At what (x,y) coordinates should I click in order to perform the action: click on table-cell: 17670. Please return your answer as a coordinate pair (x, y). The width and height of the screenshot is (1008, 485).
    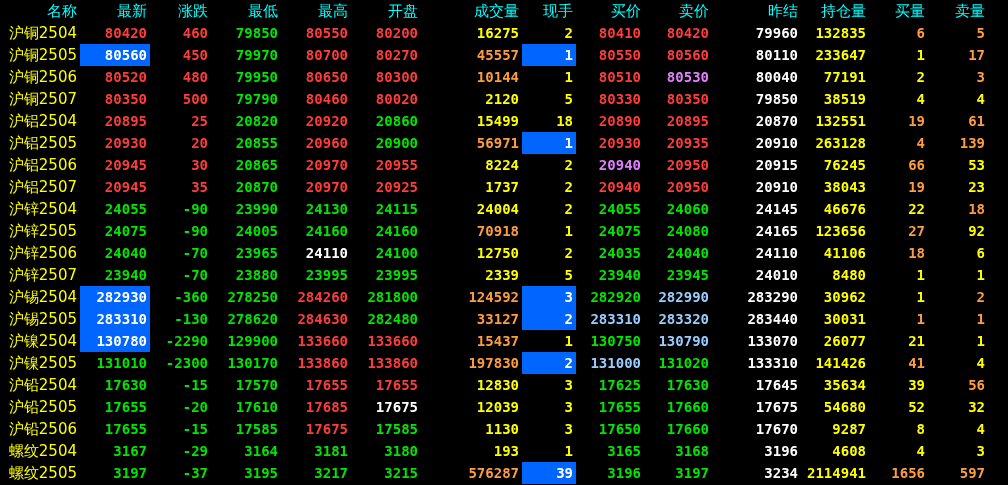
    Looking at the image, I should click on (776, 429).